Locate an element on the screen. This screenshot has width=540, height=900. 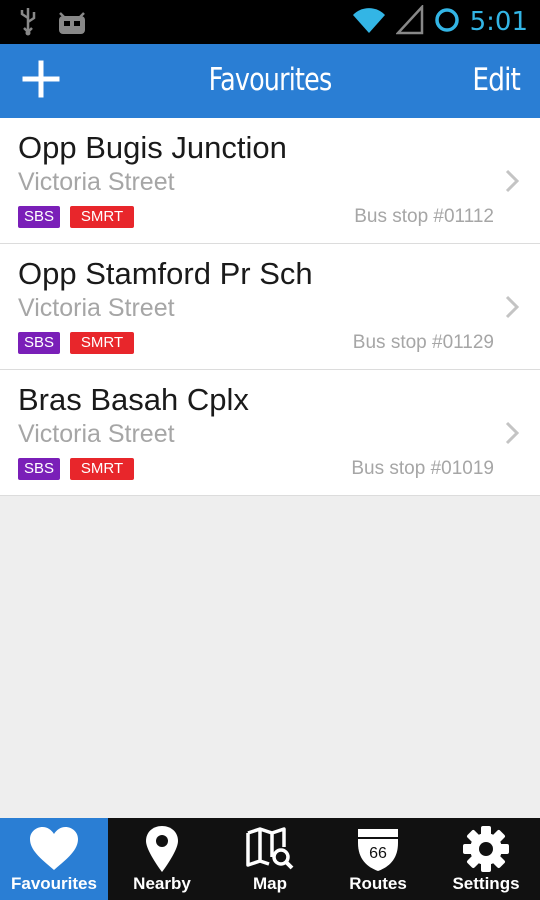
location-pin-icon is located at coordinates (162, 846).